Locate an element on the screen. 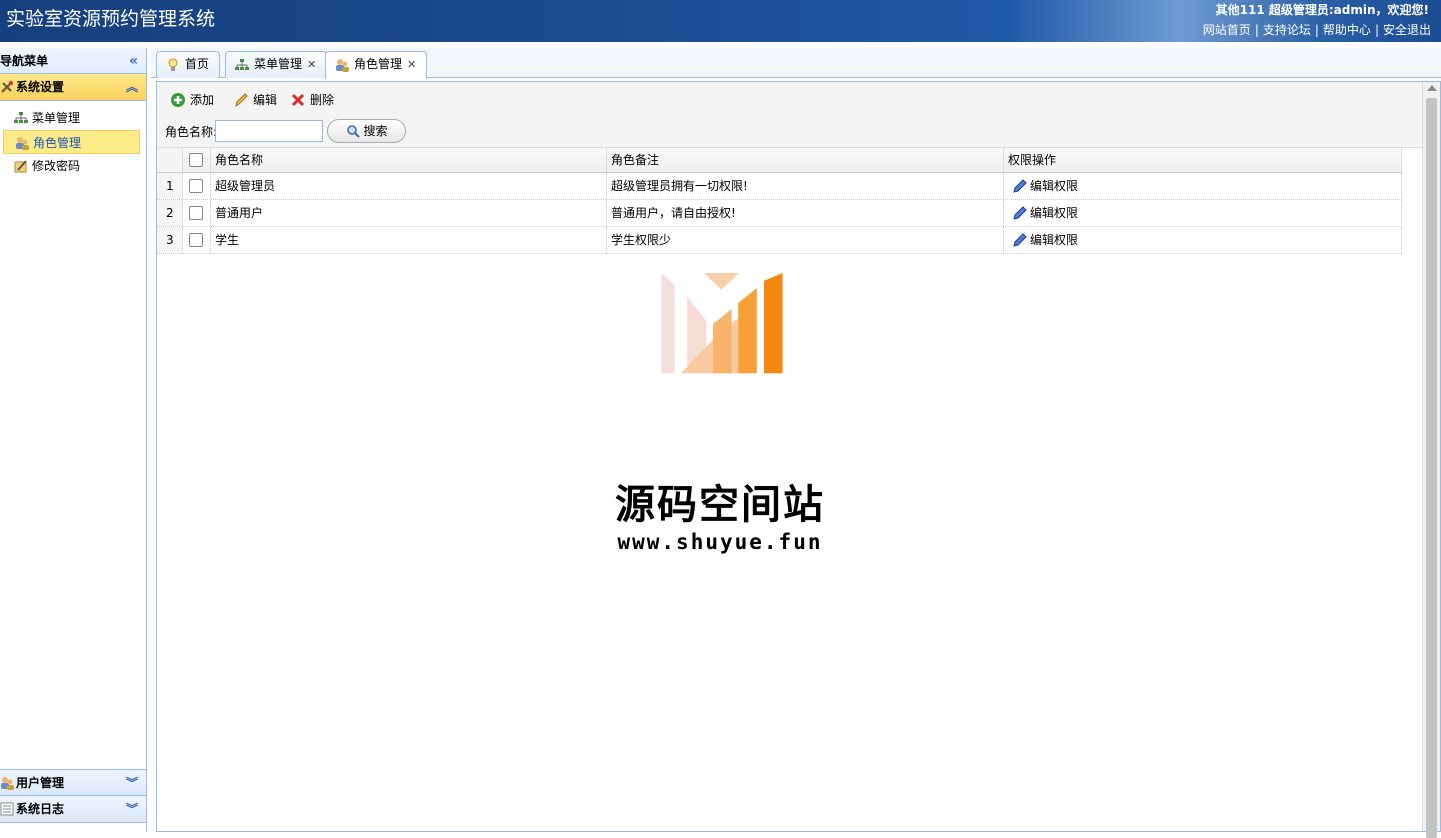  add-icon is located at coordinates (178, 100).